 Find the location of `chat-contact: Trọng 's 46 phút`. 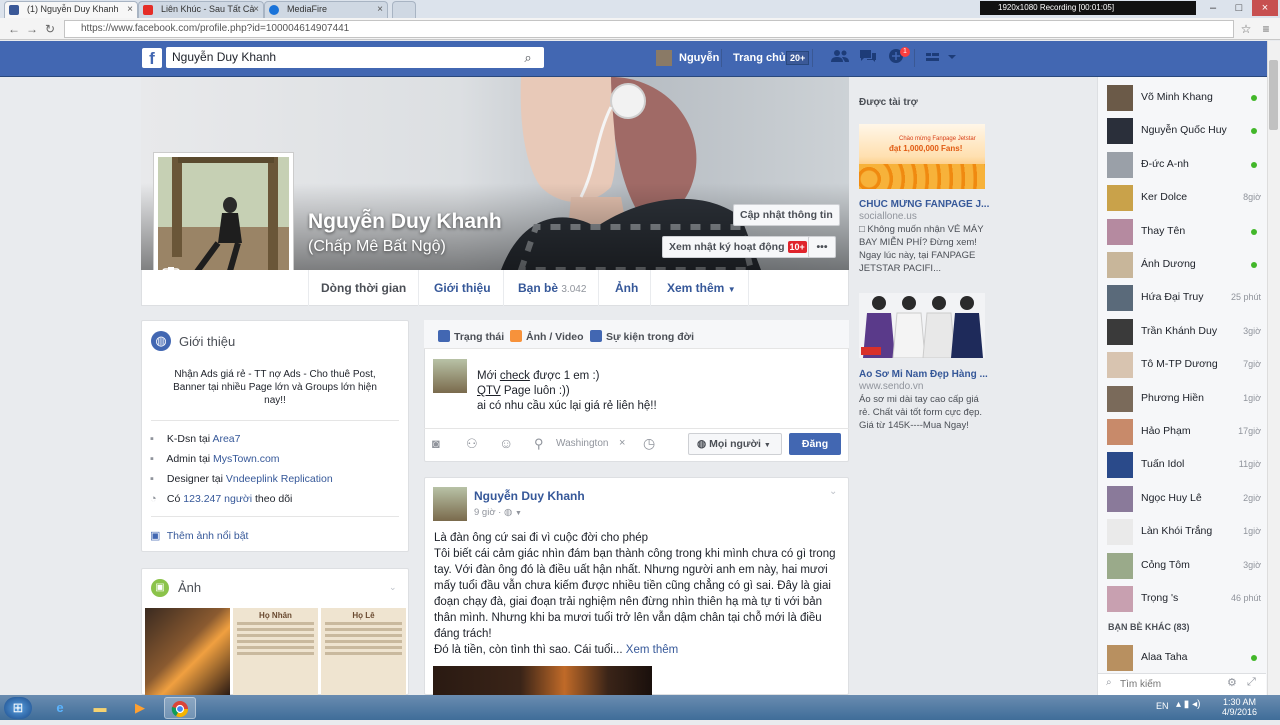

chat-contact: Trọng 's 46 phút is located at coordinates (1184, 599).